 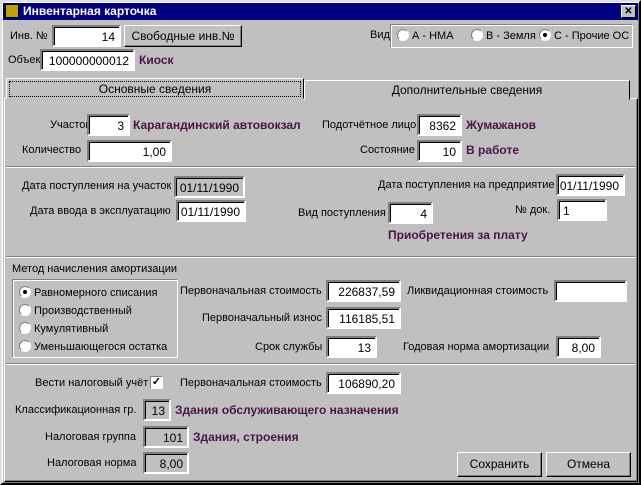 What do you see at coordinates (628, 11) in the screenshot?
I see `close-icon: ✕` at bounding box center [628, 11].